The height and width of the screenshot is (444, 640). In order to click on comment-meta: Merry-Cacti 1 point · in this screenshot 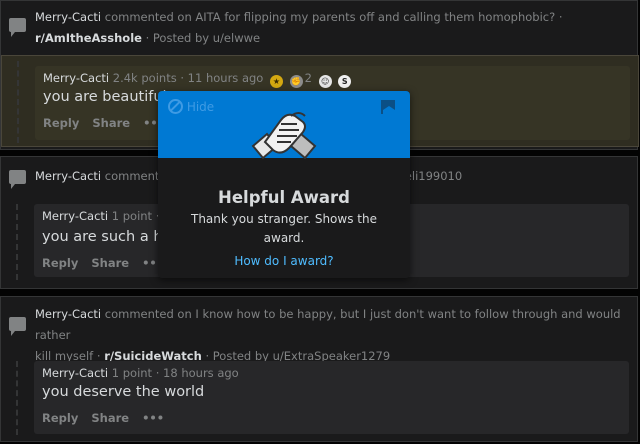, I will do `click(100, 216)`.